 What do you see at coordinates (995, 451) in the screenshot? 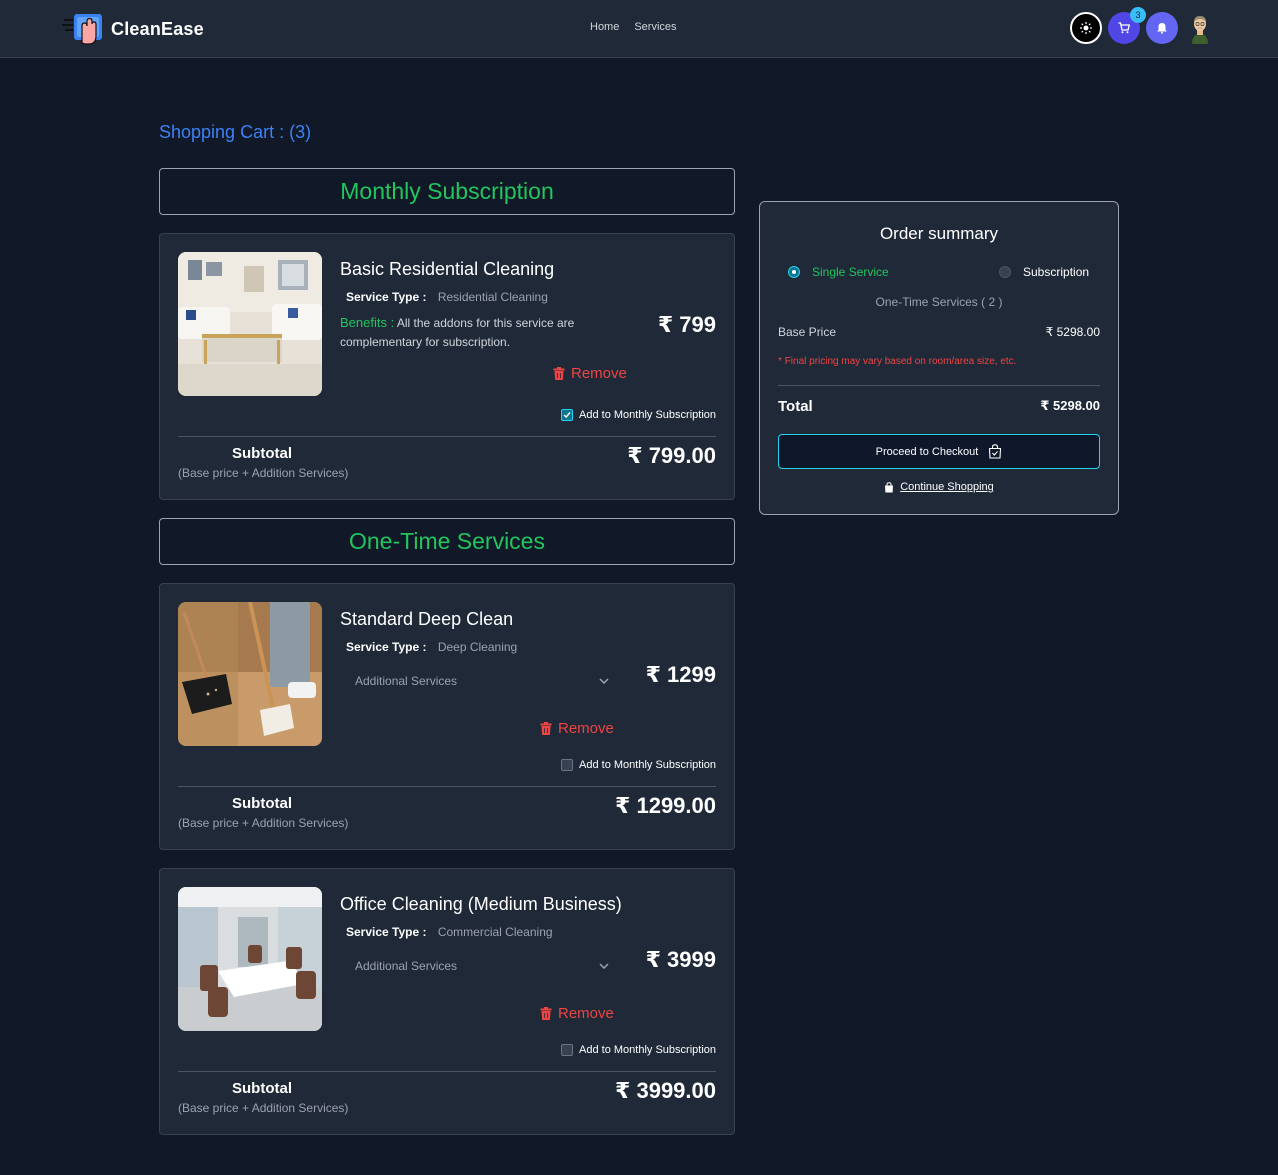
I see `shopping-bag-check-icon` at bounding box center [995, 451].